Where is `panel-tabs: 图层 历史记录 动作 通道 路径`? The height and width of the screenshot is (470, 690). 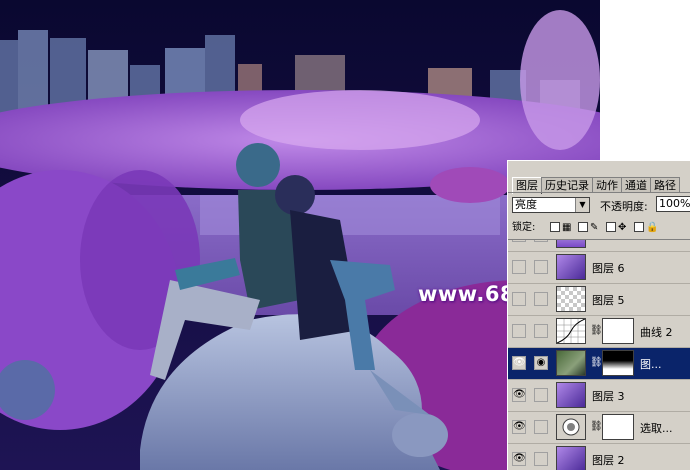
panel-tabs: 图层 历史记录 动作 通道 路径 is located at coordinates (601, 185).